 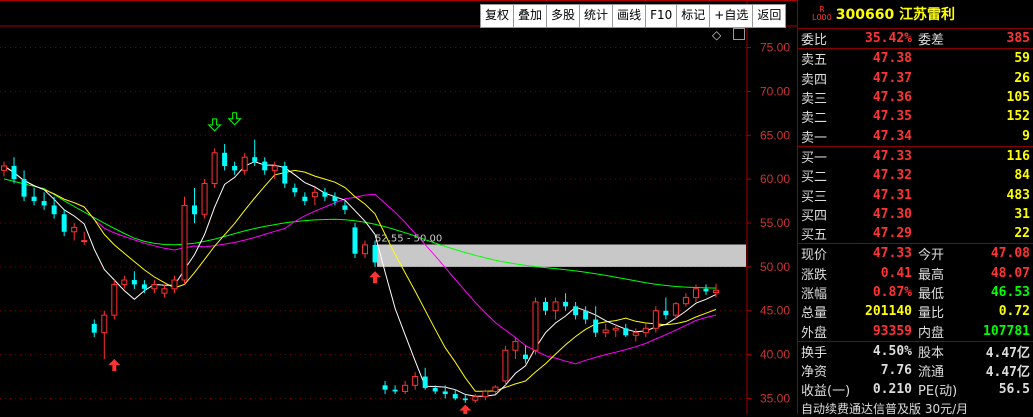 What do you see at coordinates (597, 16) in the screenshot?
I see `toolbar-statistics-button: 统计` at bounding box center [597, 16].